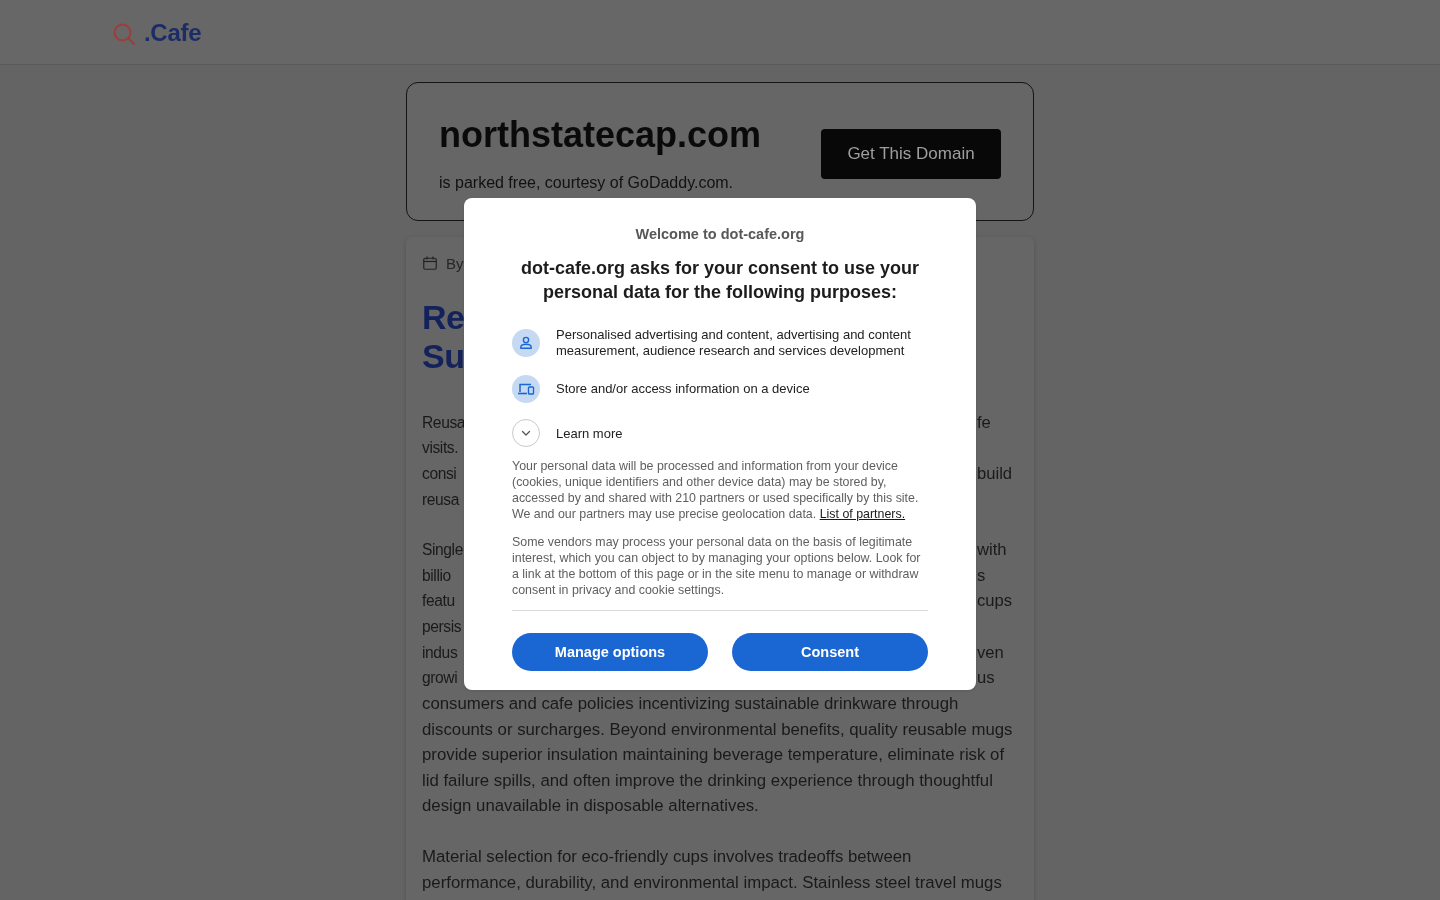 The height and width of the screenshot is (900, 1440). I want to click on article-text-fragment: consi, so click(439, 474).